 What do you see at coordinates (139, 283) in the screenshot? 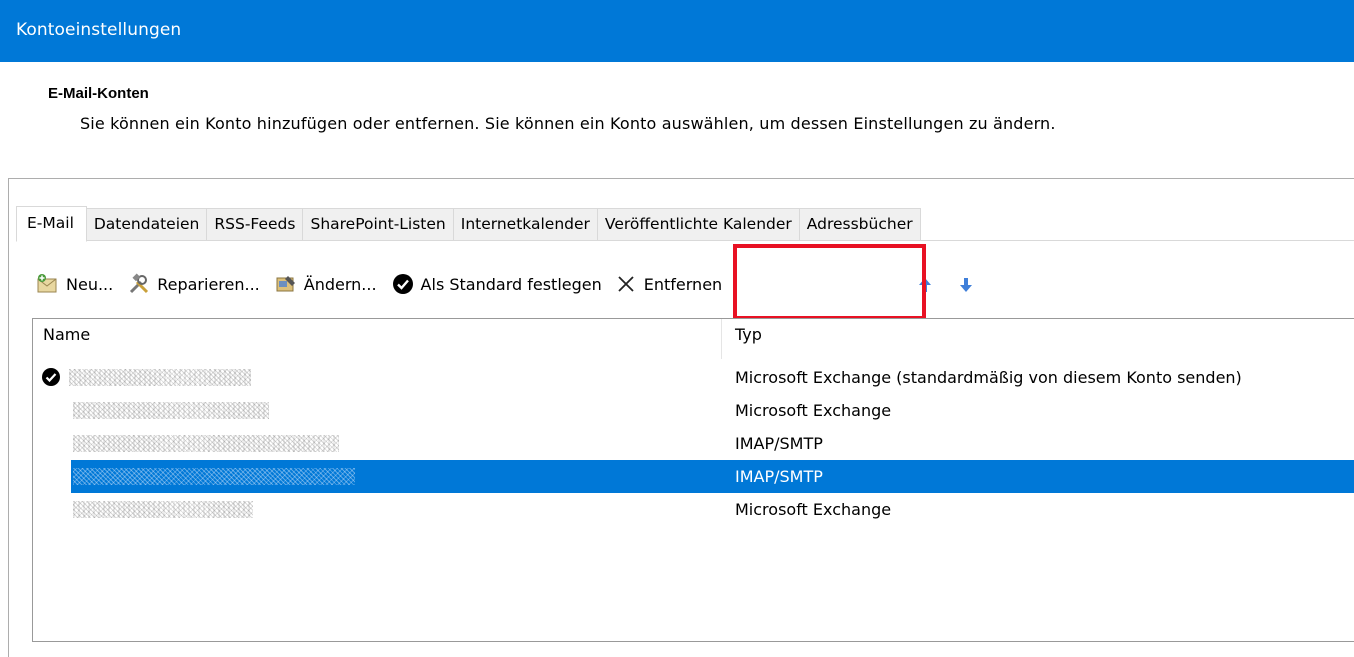
I see `tools-icon` at bounding box center [139, 283].